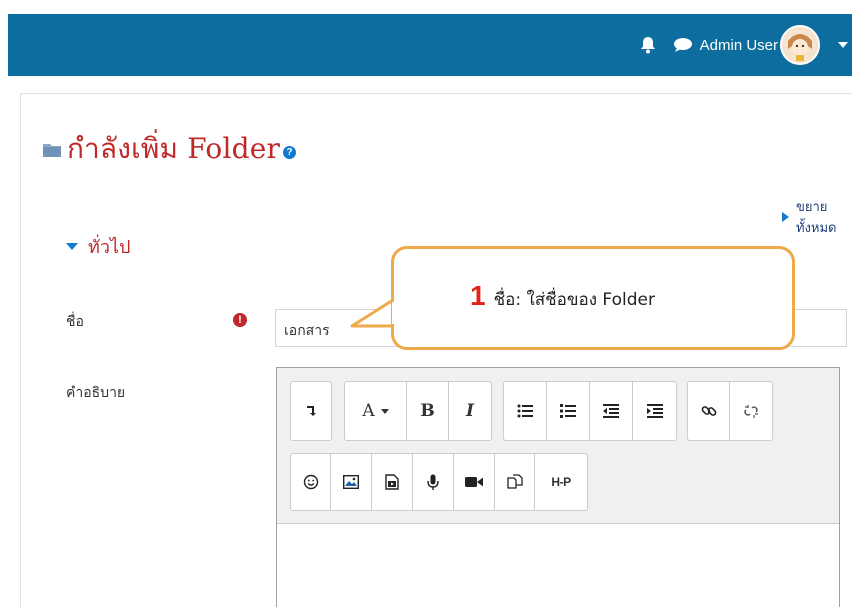  I want to click on name-field-label: ชื่อ, so click(75, 322).